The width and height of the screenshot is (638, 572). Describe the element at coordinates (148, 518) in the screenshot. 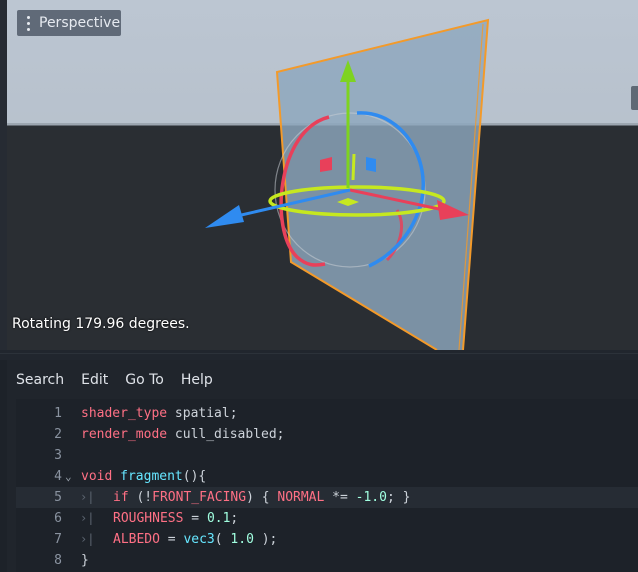

I see `code-token: ROUGHNESS` at that location.